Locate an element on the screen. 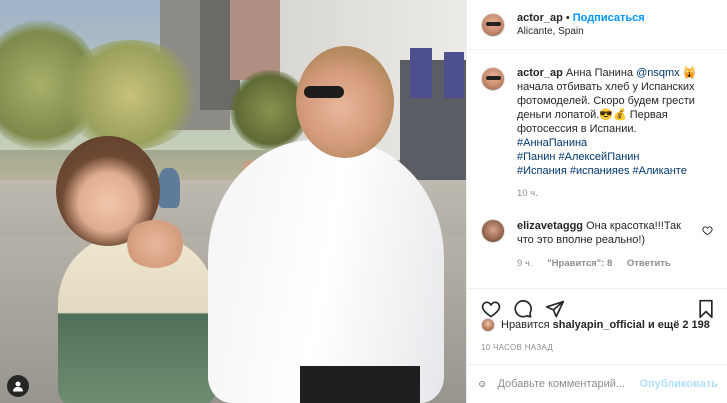 The image size is (727, 403). publish-button: Опубликовать is located at coordinates (678, 384).